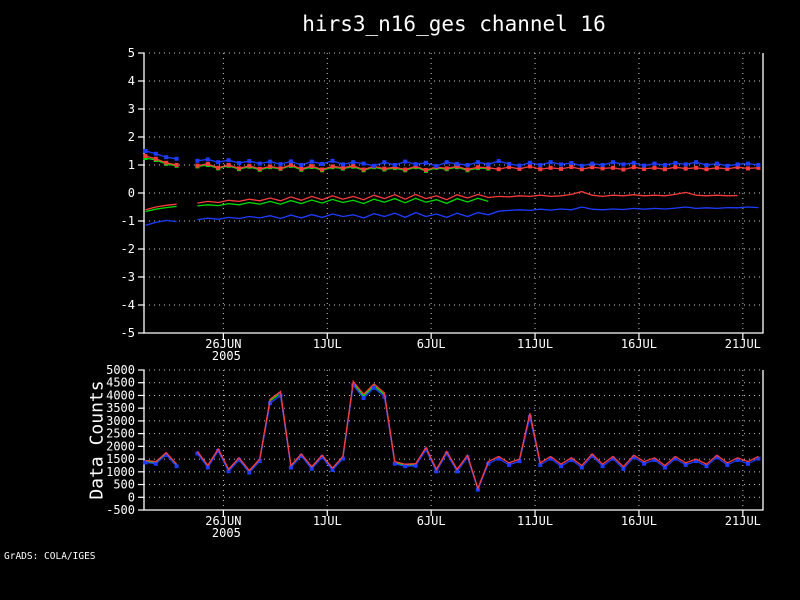 The image size is (800, 600). Describe the element at coordinates (483, 348) in the screenshot. I see `x-tick-labels: 26JUN20051JUL 6JUL 11JUL 16JUL 21JUL` at that location.